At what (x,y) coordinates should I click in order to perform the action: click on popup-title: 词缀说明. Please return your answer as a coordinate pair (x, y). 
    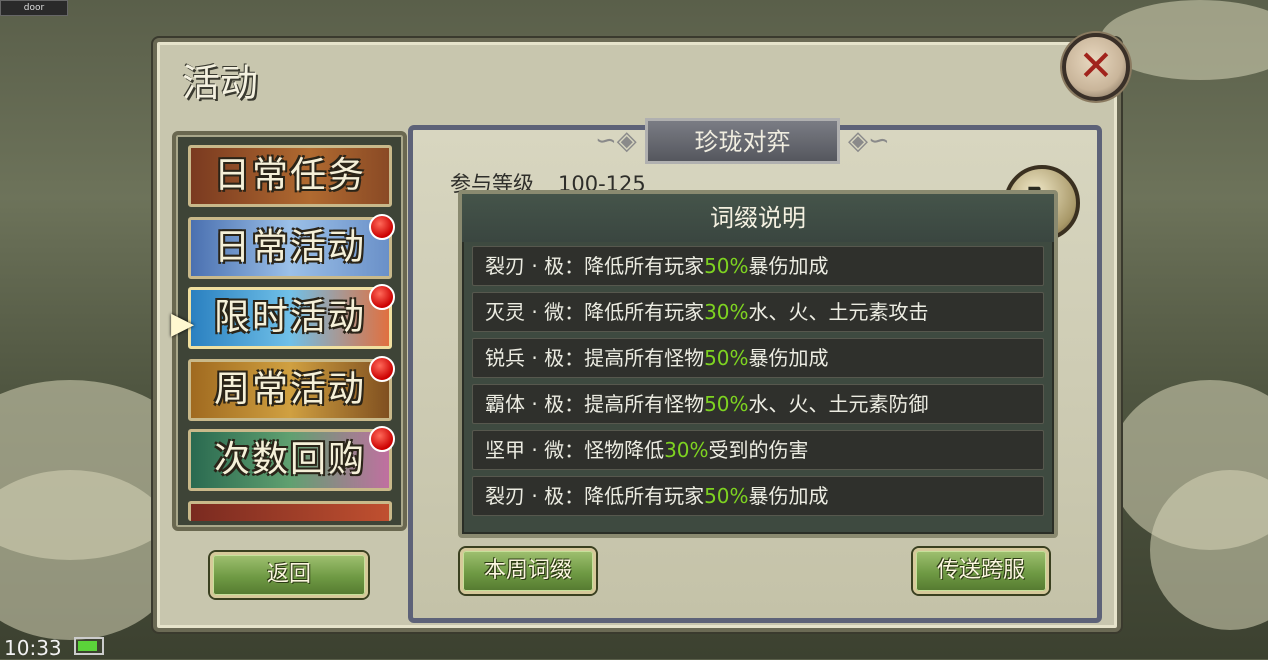
    Looking at the image, I should click on (758, 218).